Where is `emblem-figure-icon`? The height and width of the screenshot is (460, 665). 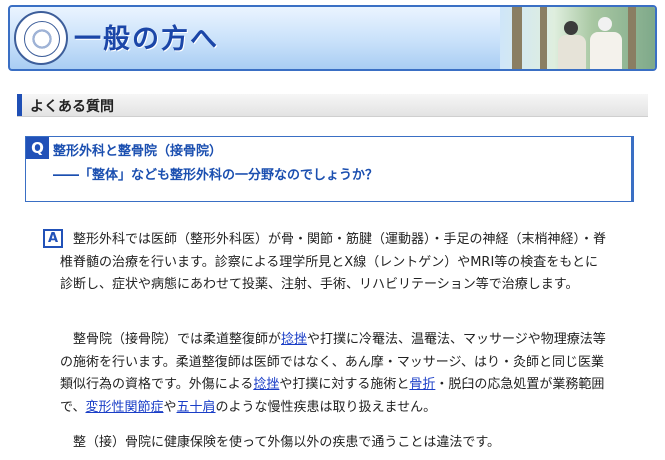 emblem-figure-icon is located at coordinates (42, 39).